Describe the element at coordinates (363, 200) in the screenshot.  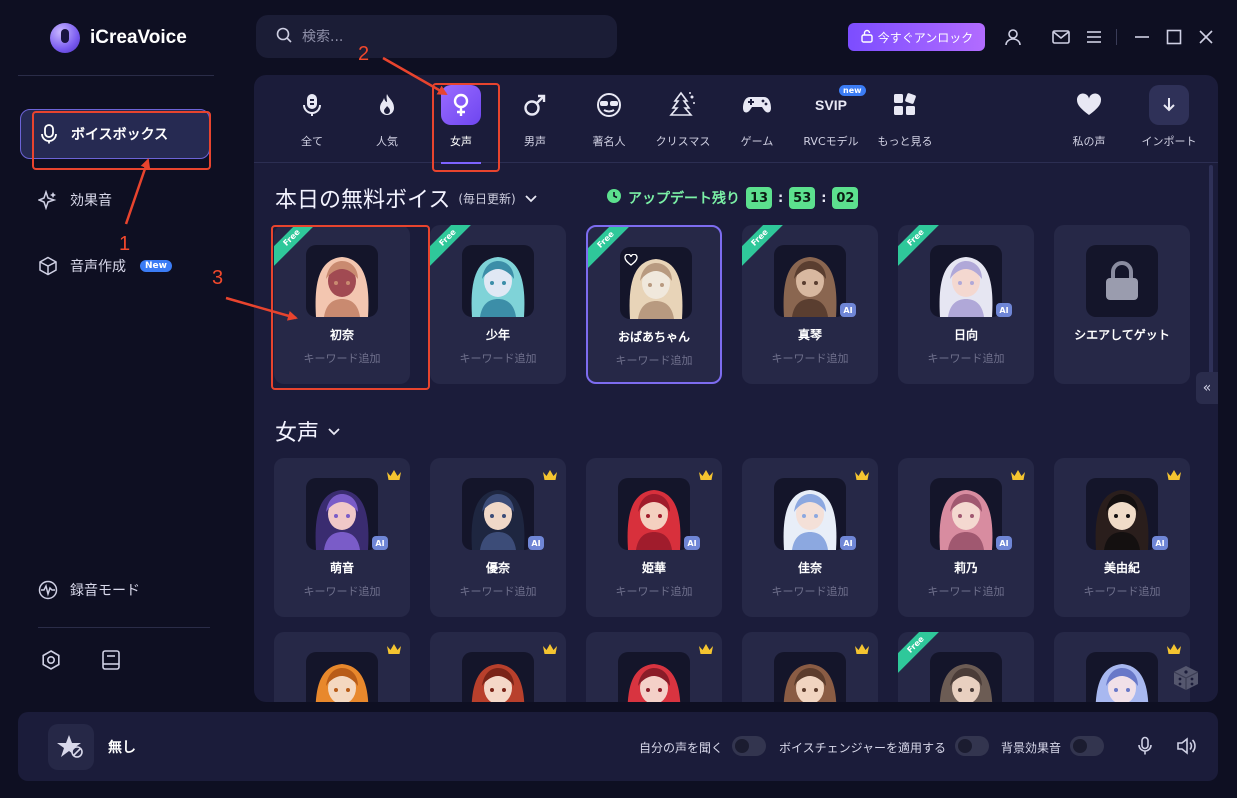
I see `section-title: 本日の無料ボイス` at that location.